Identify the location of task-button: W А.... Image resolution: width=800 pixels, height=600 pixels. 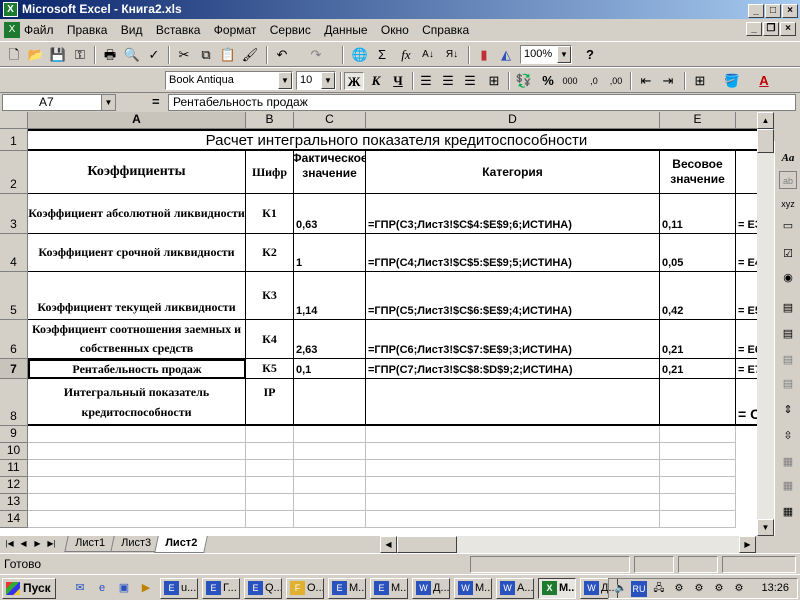
(515, 588).